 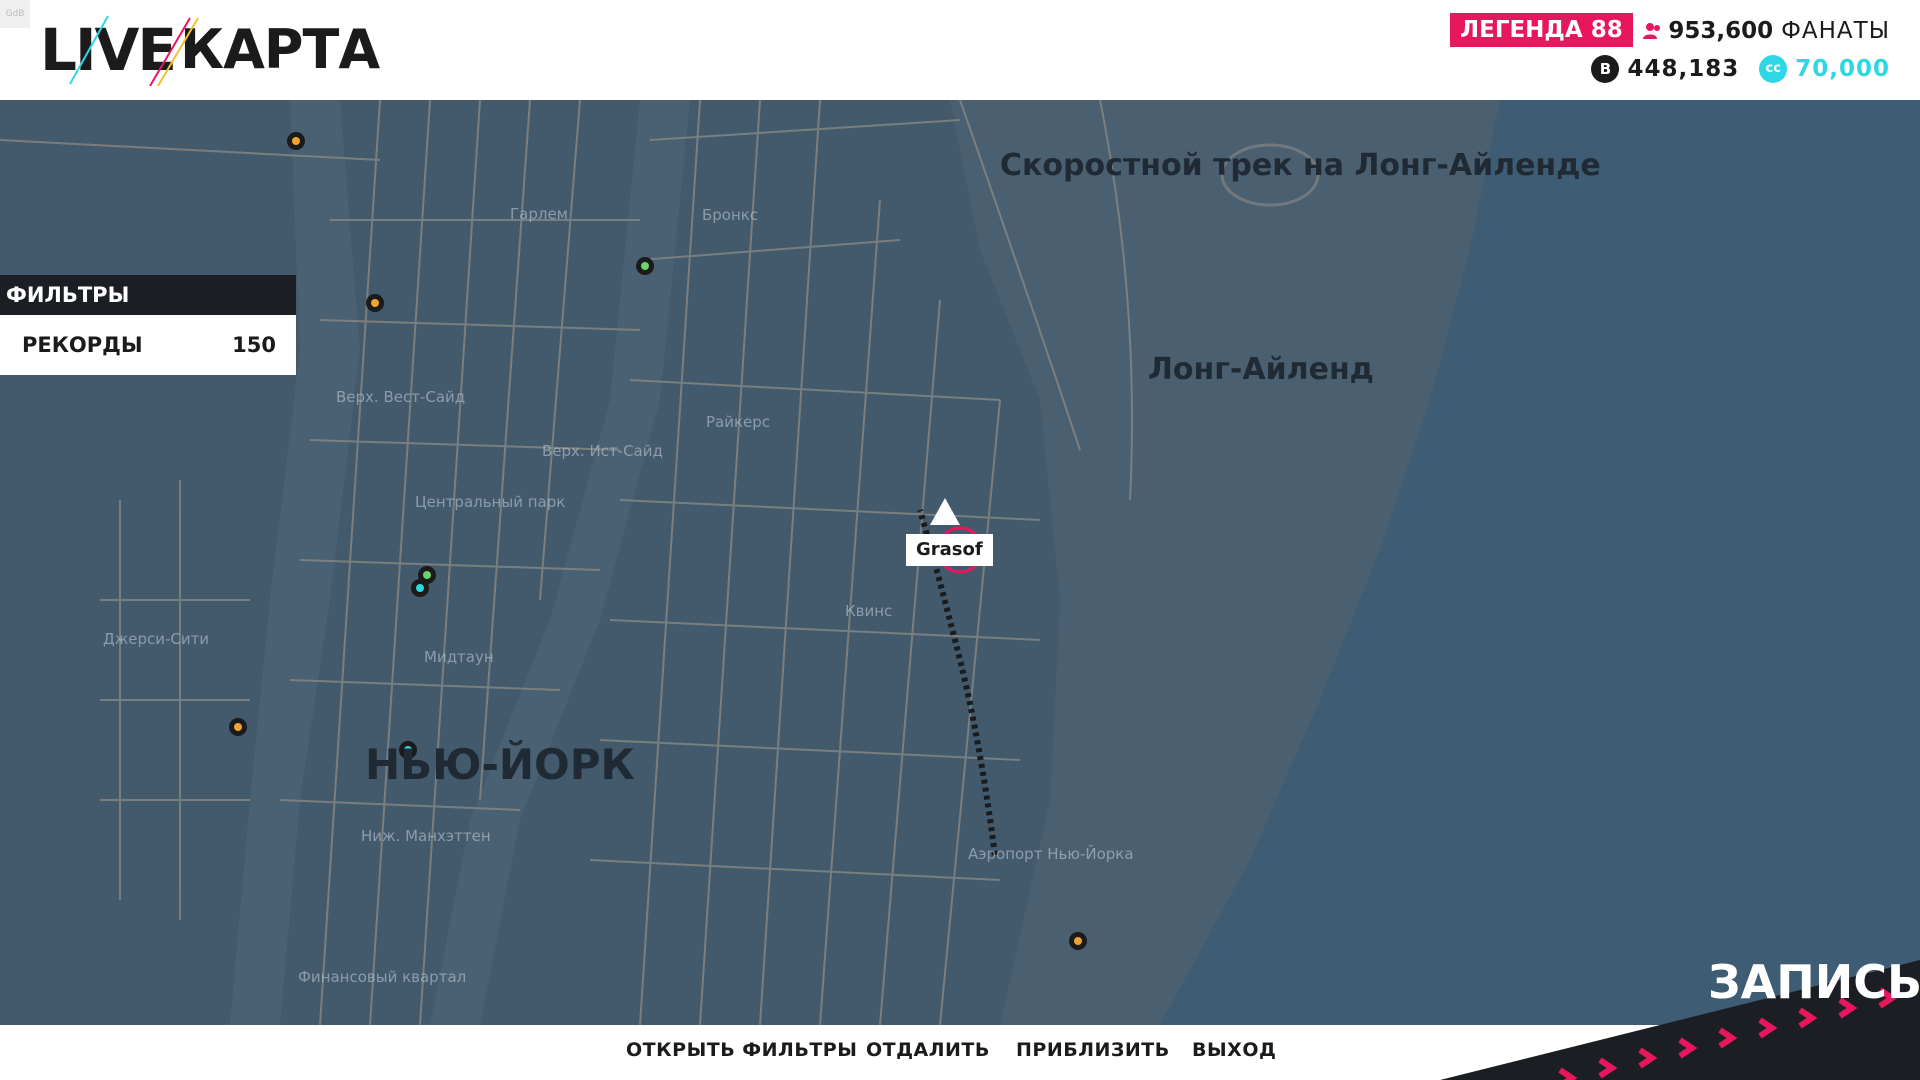 I want to click on zoom-out-button: ОТДАЛИТЬ, so click(x=928, y=1050).